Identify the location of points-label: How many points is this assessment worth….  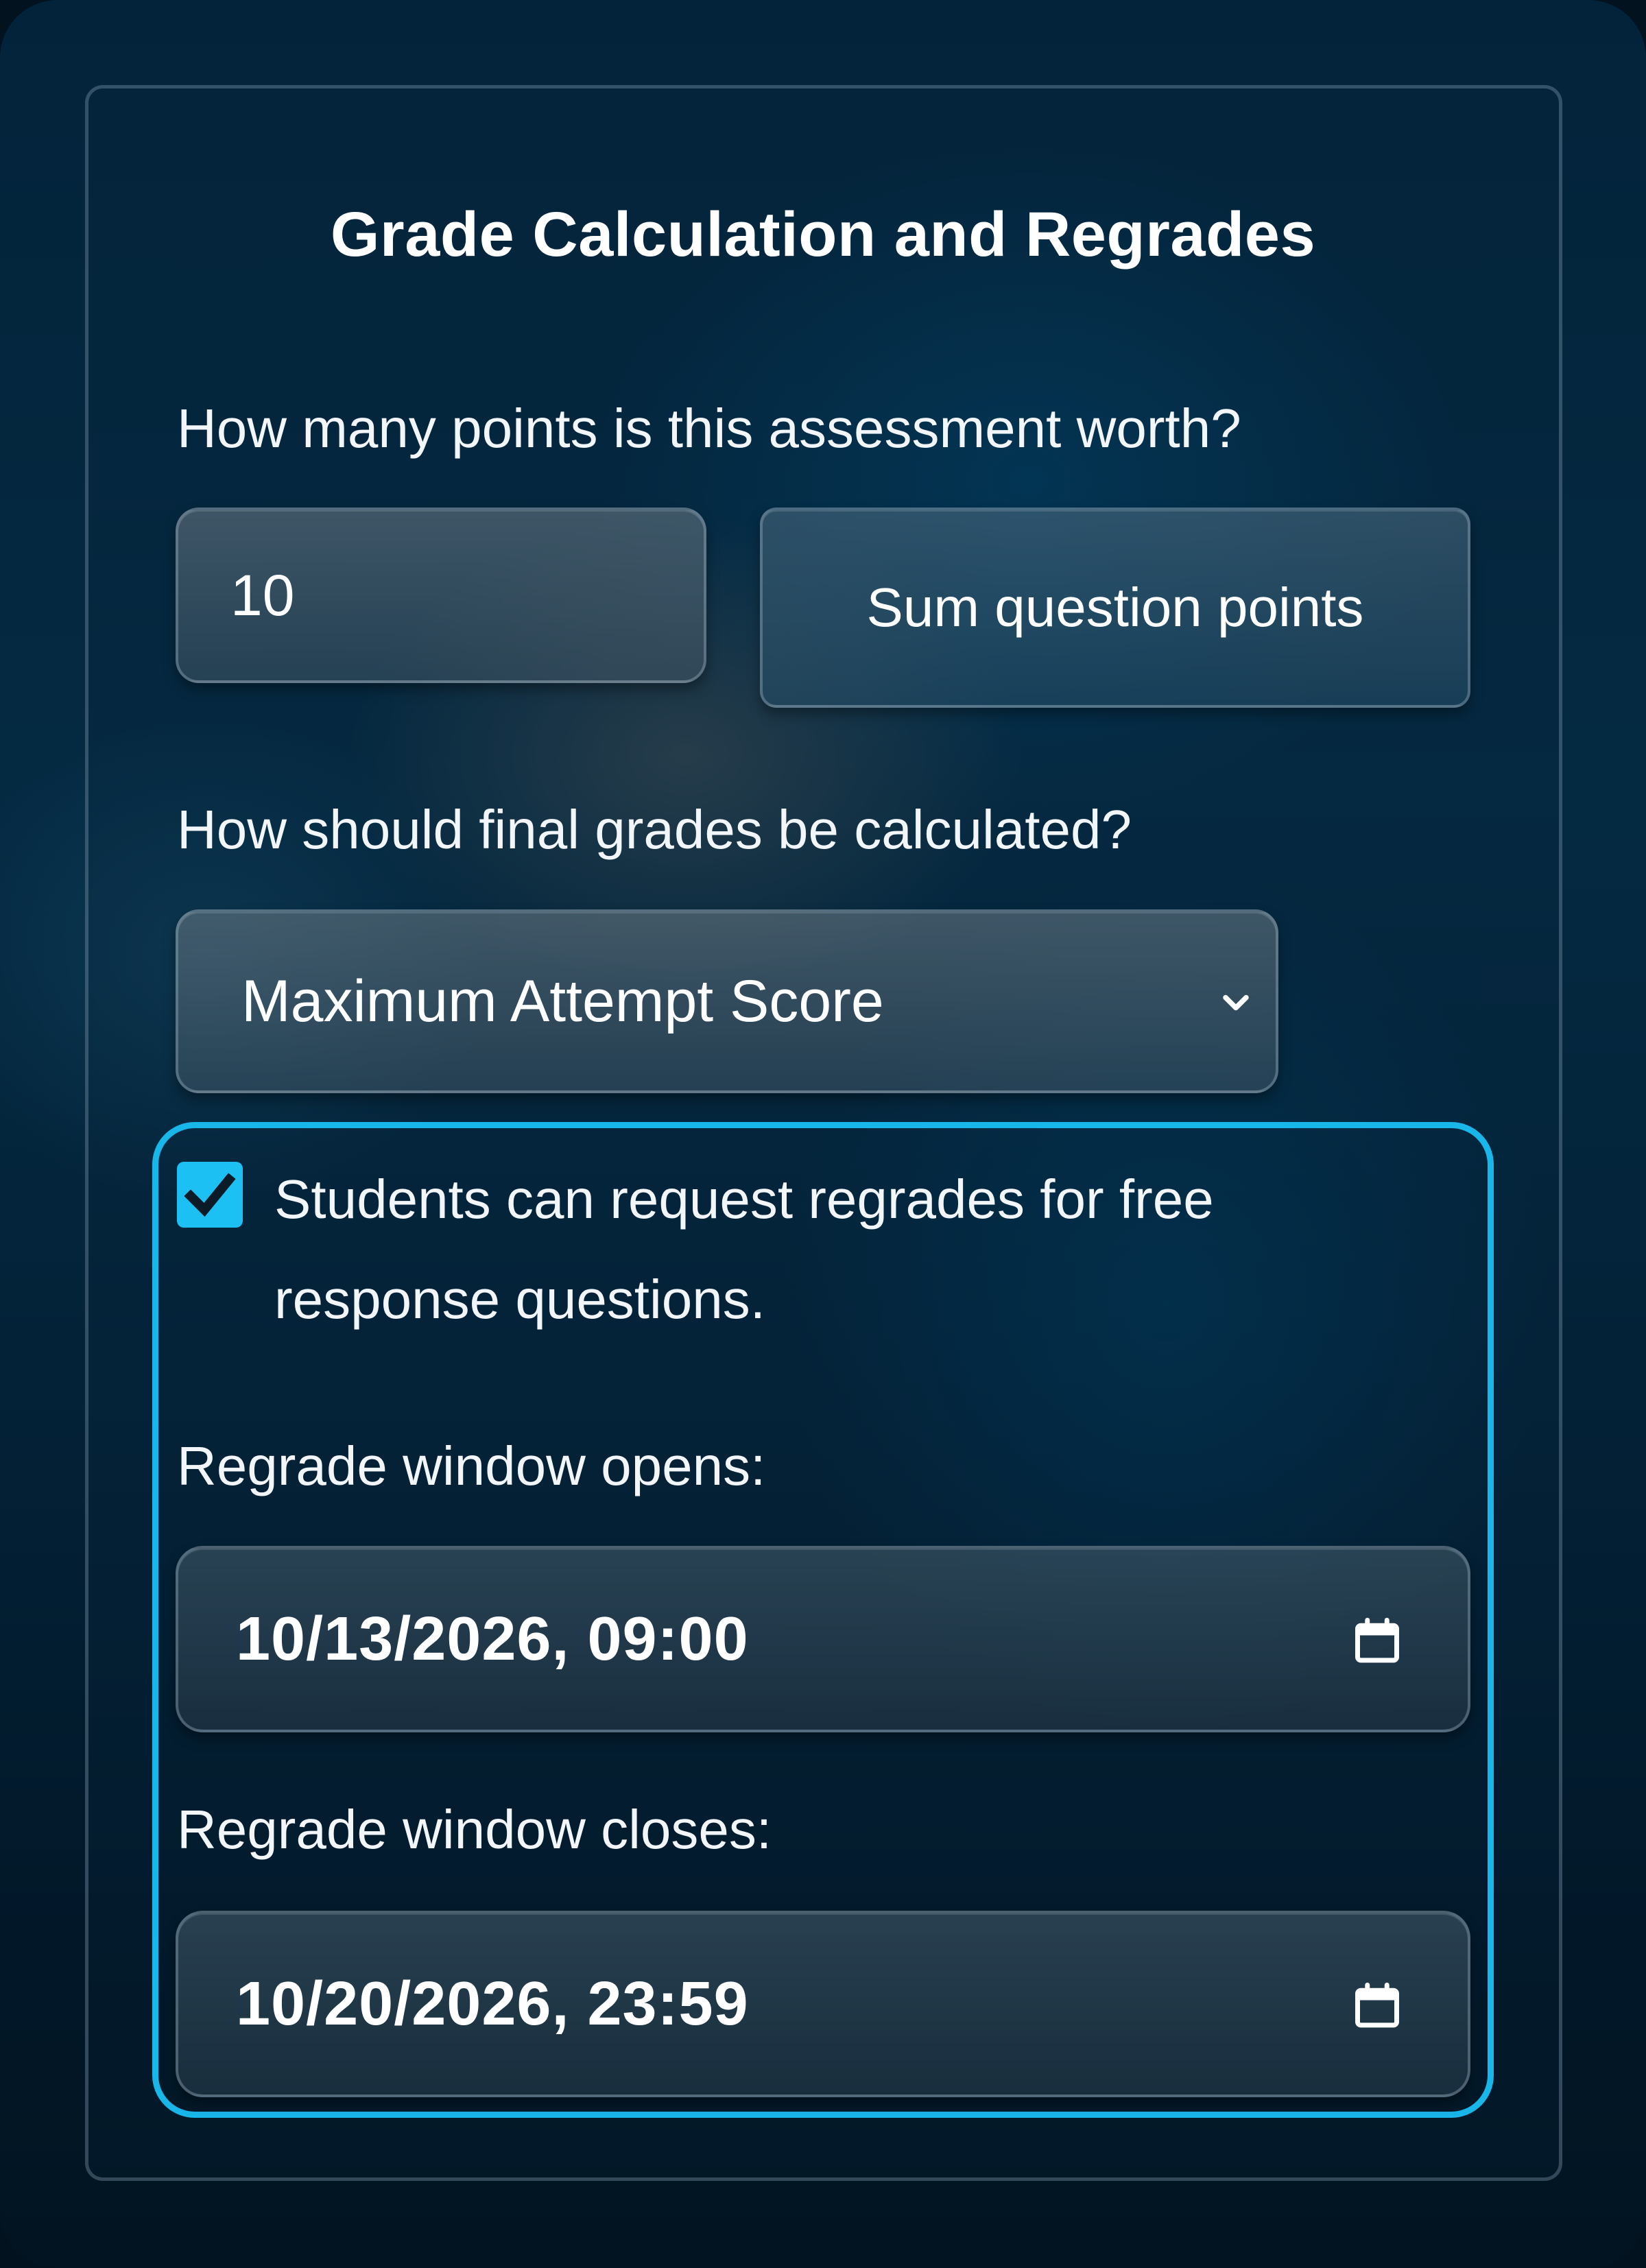
(709, 428).